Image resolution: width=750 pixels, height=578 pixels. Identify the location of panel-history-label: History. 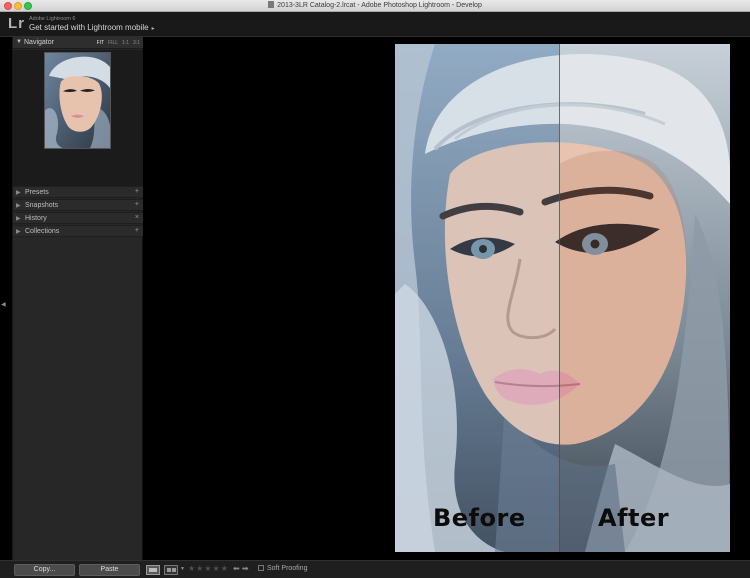
(36, 218).